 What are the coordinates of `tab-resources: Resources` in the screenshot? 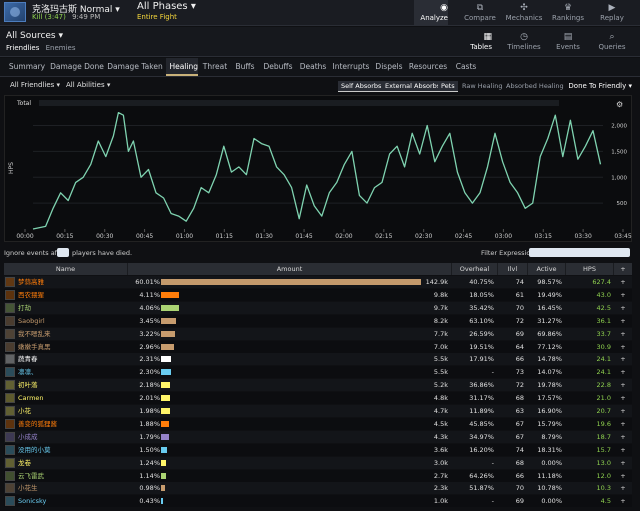 It's located at (428, 67).